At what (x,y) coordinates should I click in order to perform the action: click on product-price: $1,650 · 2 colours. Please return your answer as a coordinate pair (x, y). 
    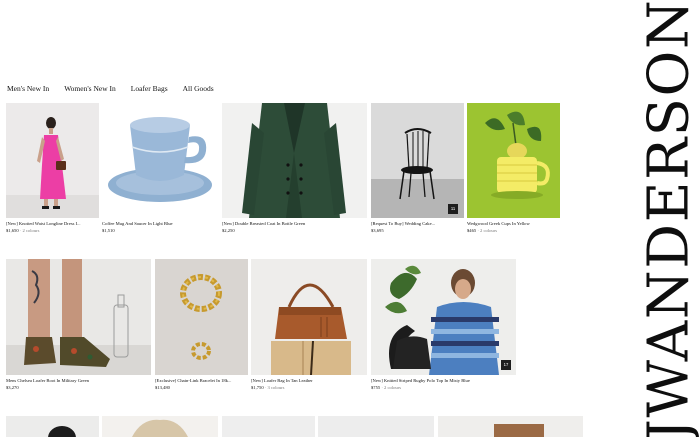
    Looking at the image, I should click on (22, 231).